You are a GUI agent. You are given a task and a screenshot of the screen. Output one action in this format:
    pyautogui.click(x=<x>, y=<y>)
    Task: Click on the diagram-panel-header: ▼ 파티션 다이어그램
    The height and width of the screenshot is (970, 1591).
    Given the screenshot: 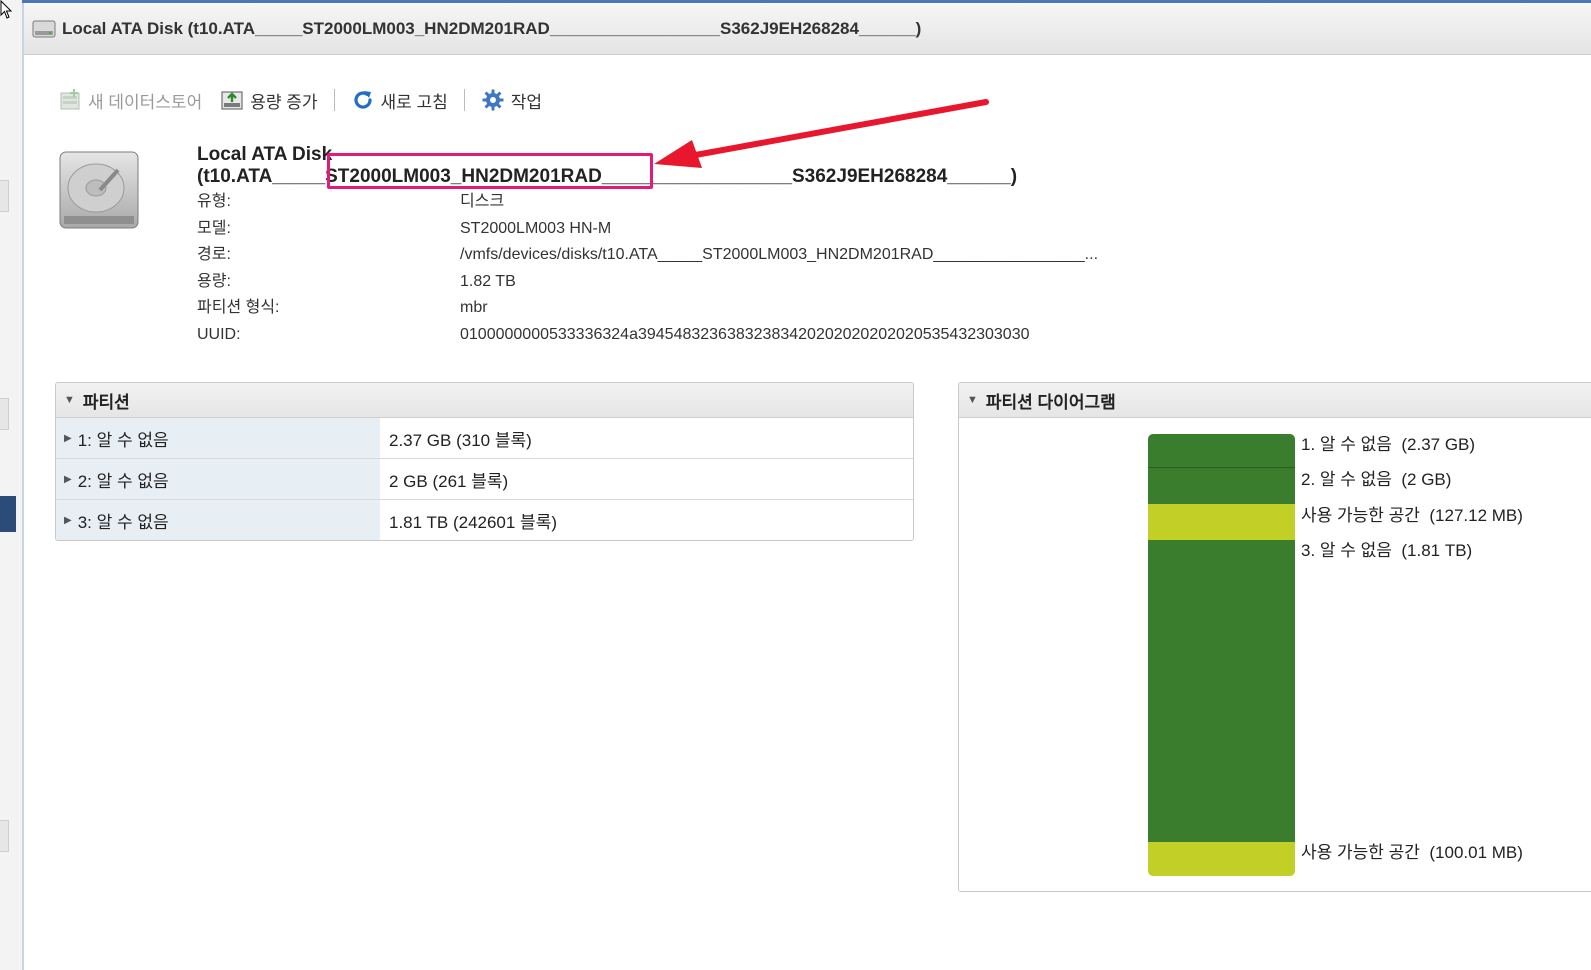 What is the action you would take?
    pyautogui.click(x=1275, y=400)
    